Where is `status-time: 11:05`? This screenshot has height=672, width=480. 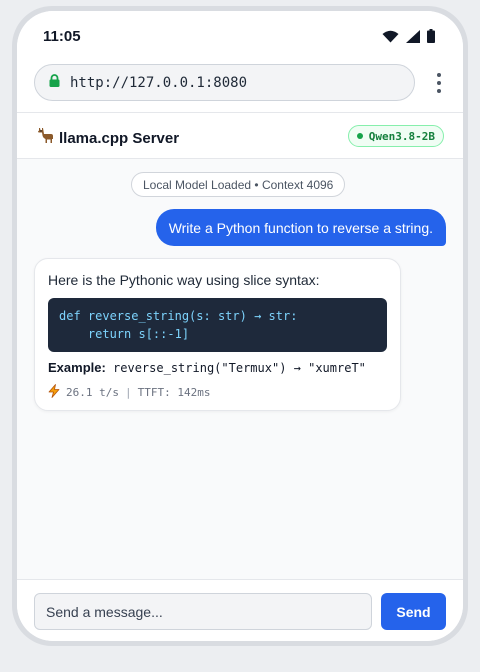 status-time: 11:05 is located at coordinates (62, 36).